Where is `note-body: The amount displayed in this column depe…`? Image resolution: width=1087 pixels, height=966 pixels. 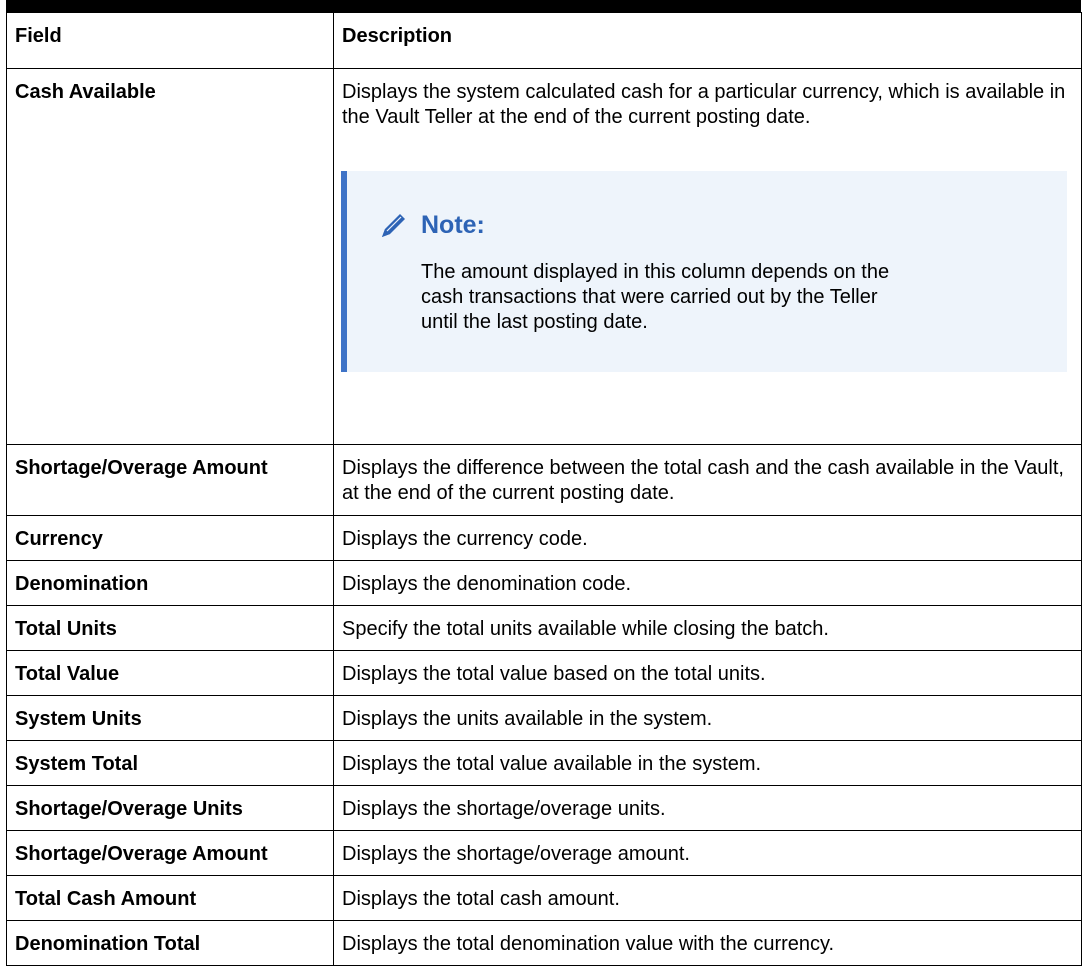 note-body: The amount displayed in this column depe… is located at coordinates (655, 297).